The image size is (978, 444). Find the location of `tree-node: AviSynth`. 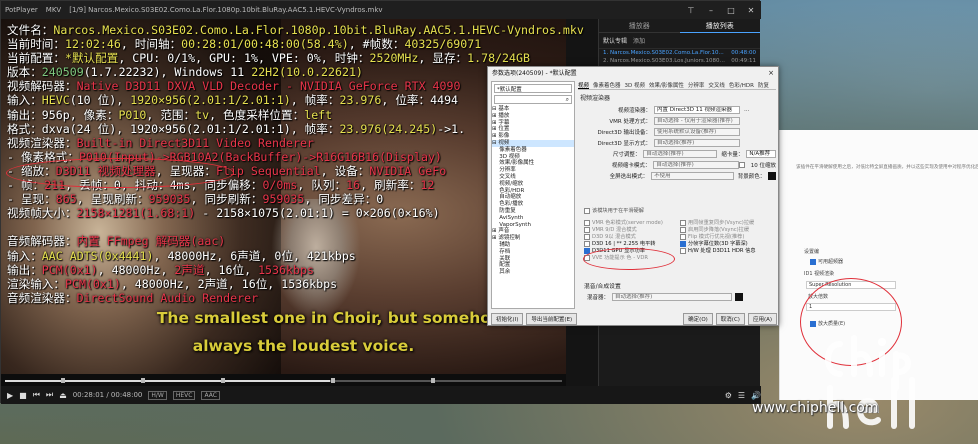

tree-node: AviSynth is located at coordinates (533, 218).